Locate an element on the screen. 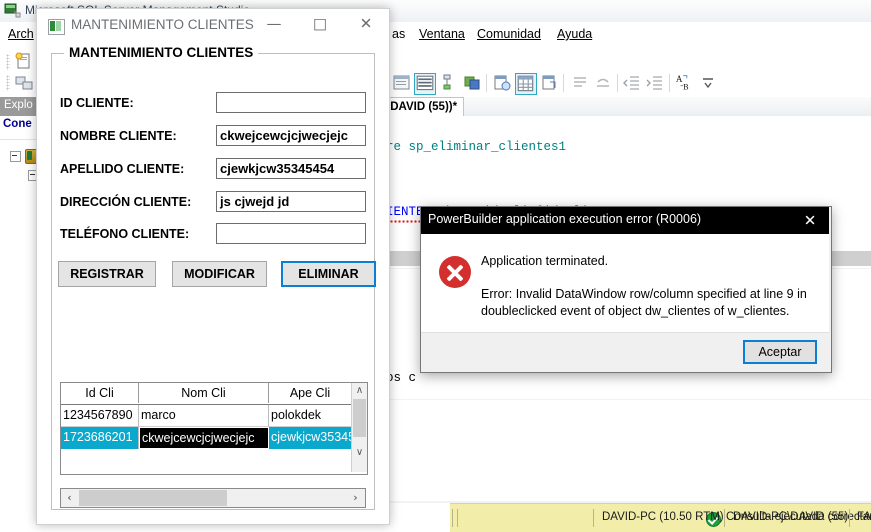 The image size is (871, 532). menu-ayuda: Ayuda is located at coordinates (574, 34).